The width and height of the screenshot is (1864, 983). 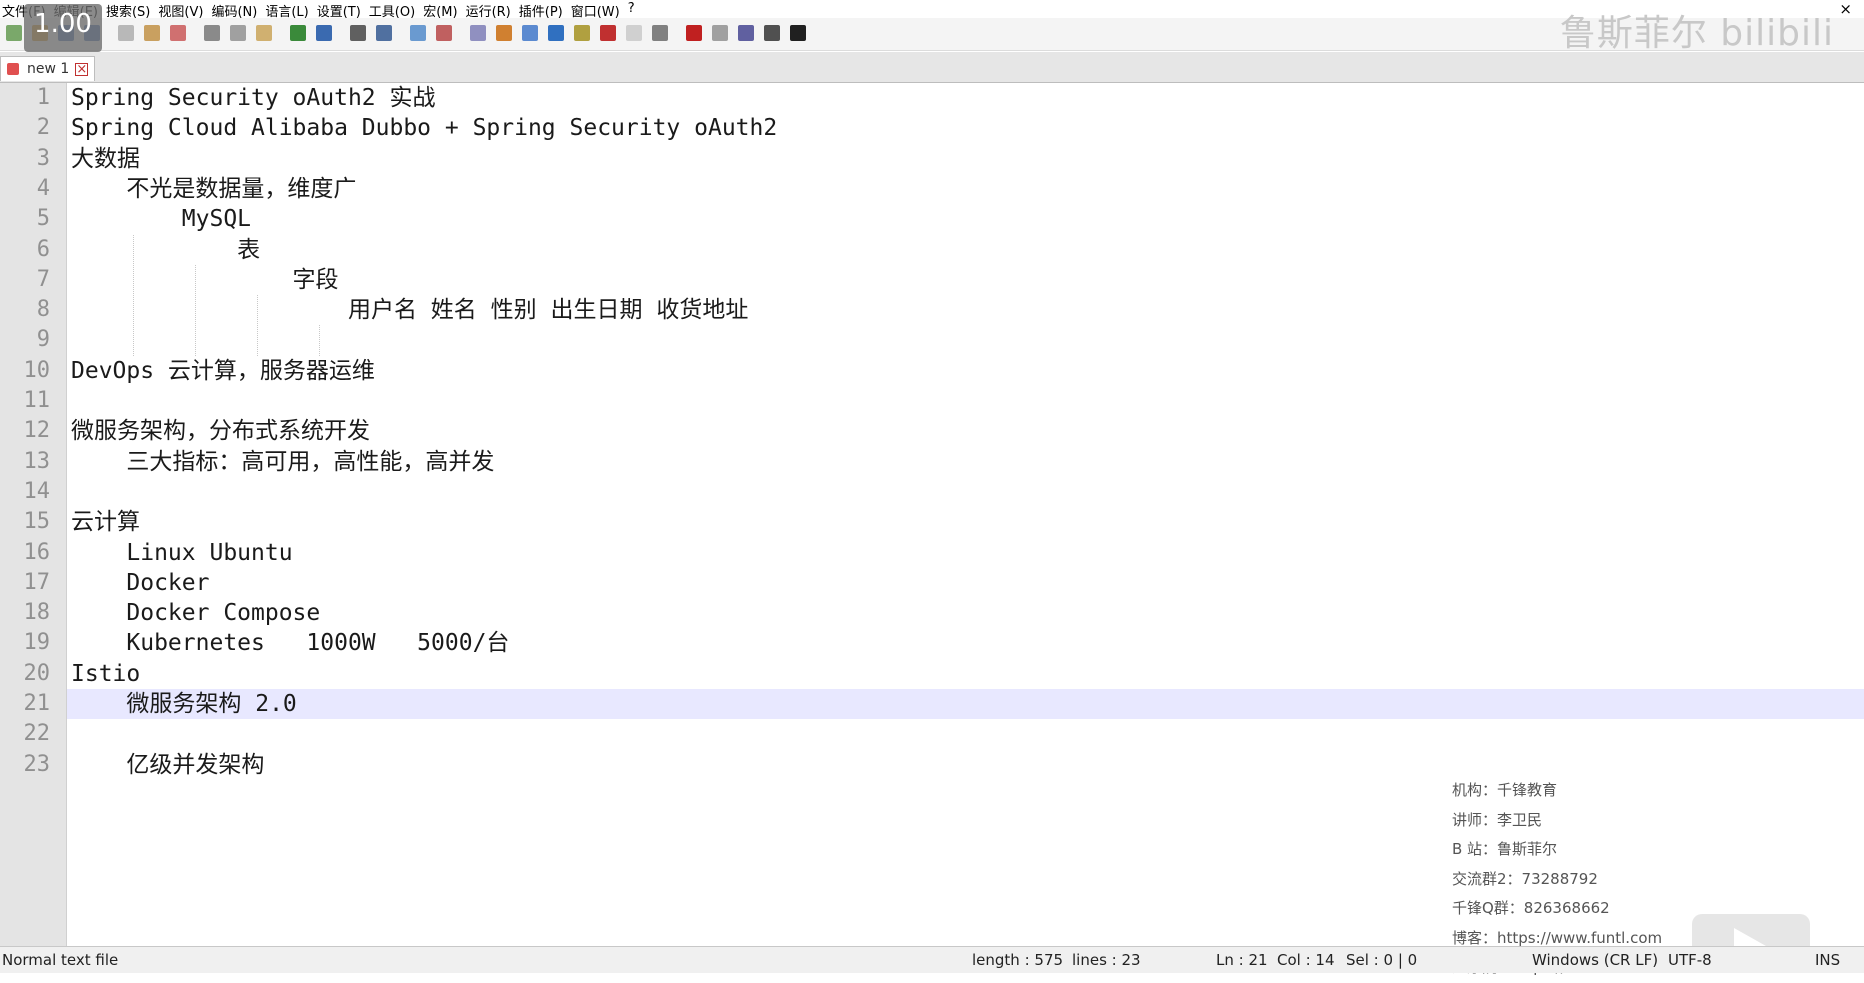 What do you see at coordinates (556, 33) in the screenshot?
I see `indent-guide-icon` at bounding box center [556, 33].